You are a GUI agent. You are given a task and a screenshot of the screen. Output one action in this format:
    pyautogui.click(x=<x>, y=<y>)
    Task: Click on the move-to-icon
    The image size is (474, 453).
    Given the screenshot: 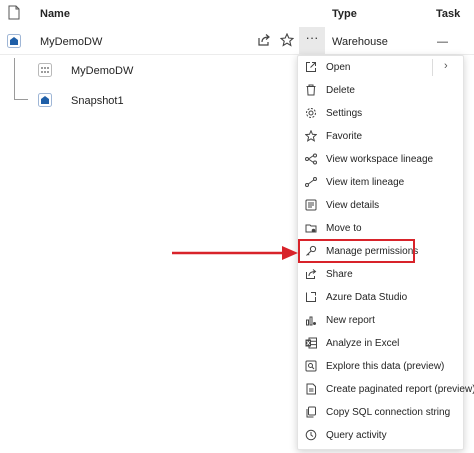 What is the action you would take?
    pyautogui.click(x=311, y=228)
    